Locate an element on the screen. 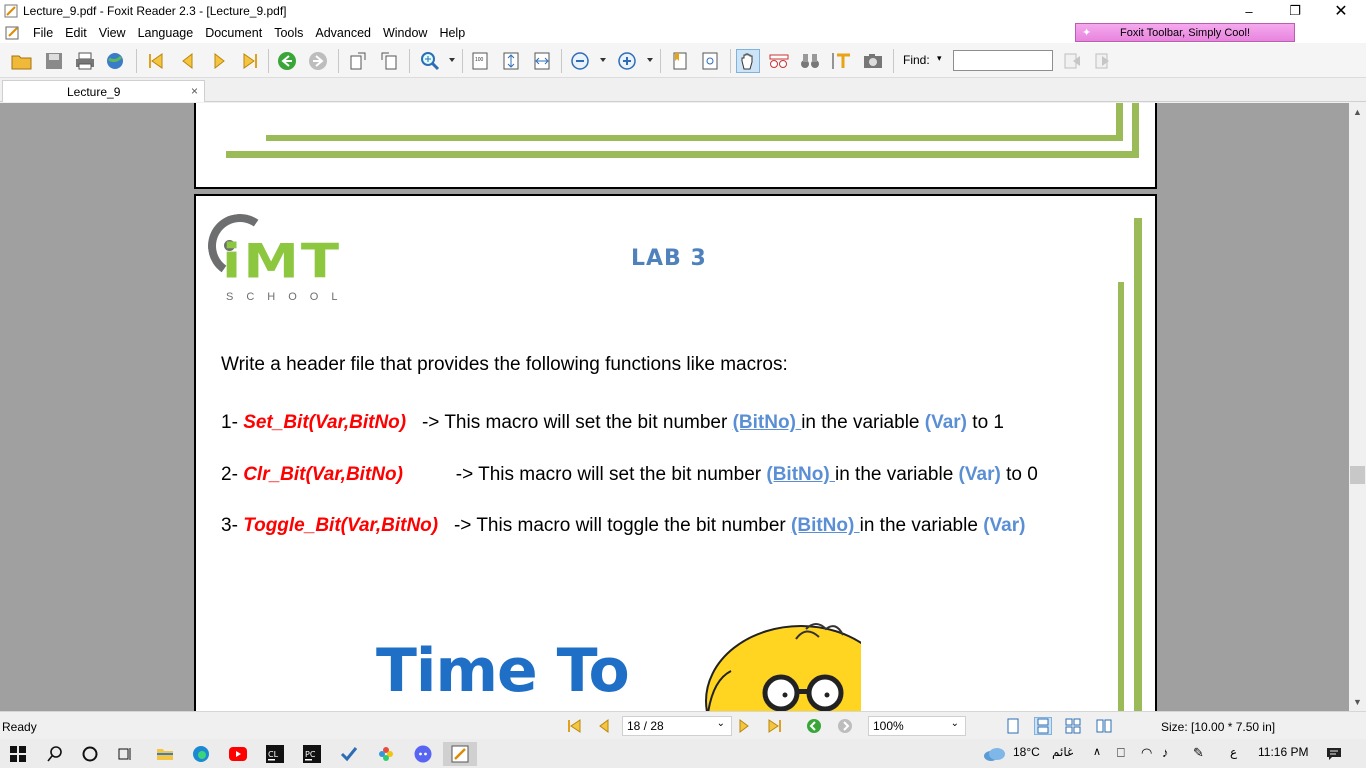  status-last-page-button is located at coordinates (775, 726).